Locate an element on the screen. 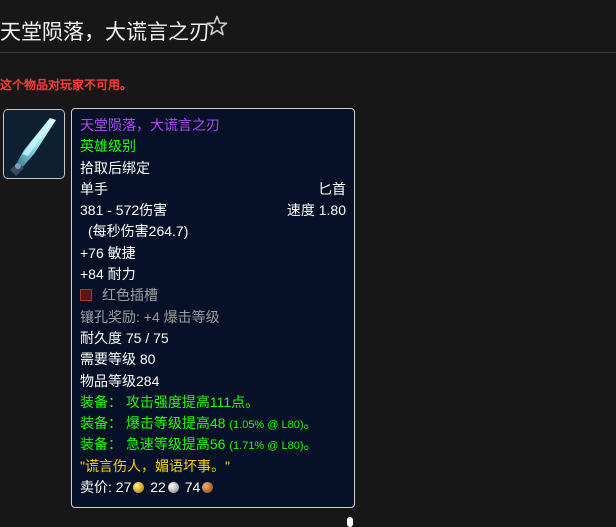 The width and height of the screenshot is (616, 527). item-durability: 耐久度 75 / 75 is located at coordinates (124, 337).